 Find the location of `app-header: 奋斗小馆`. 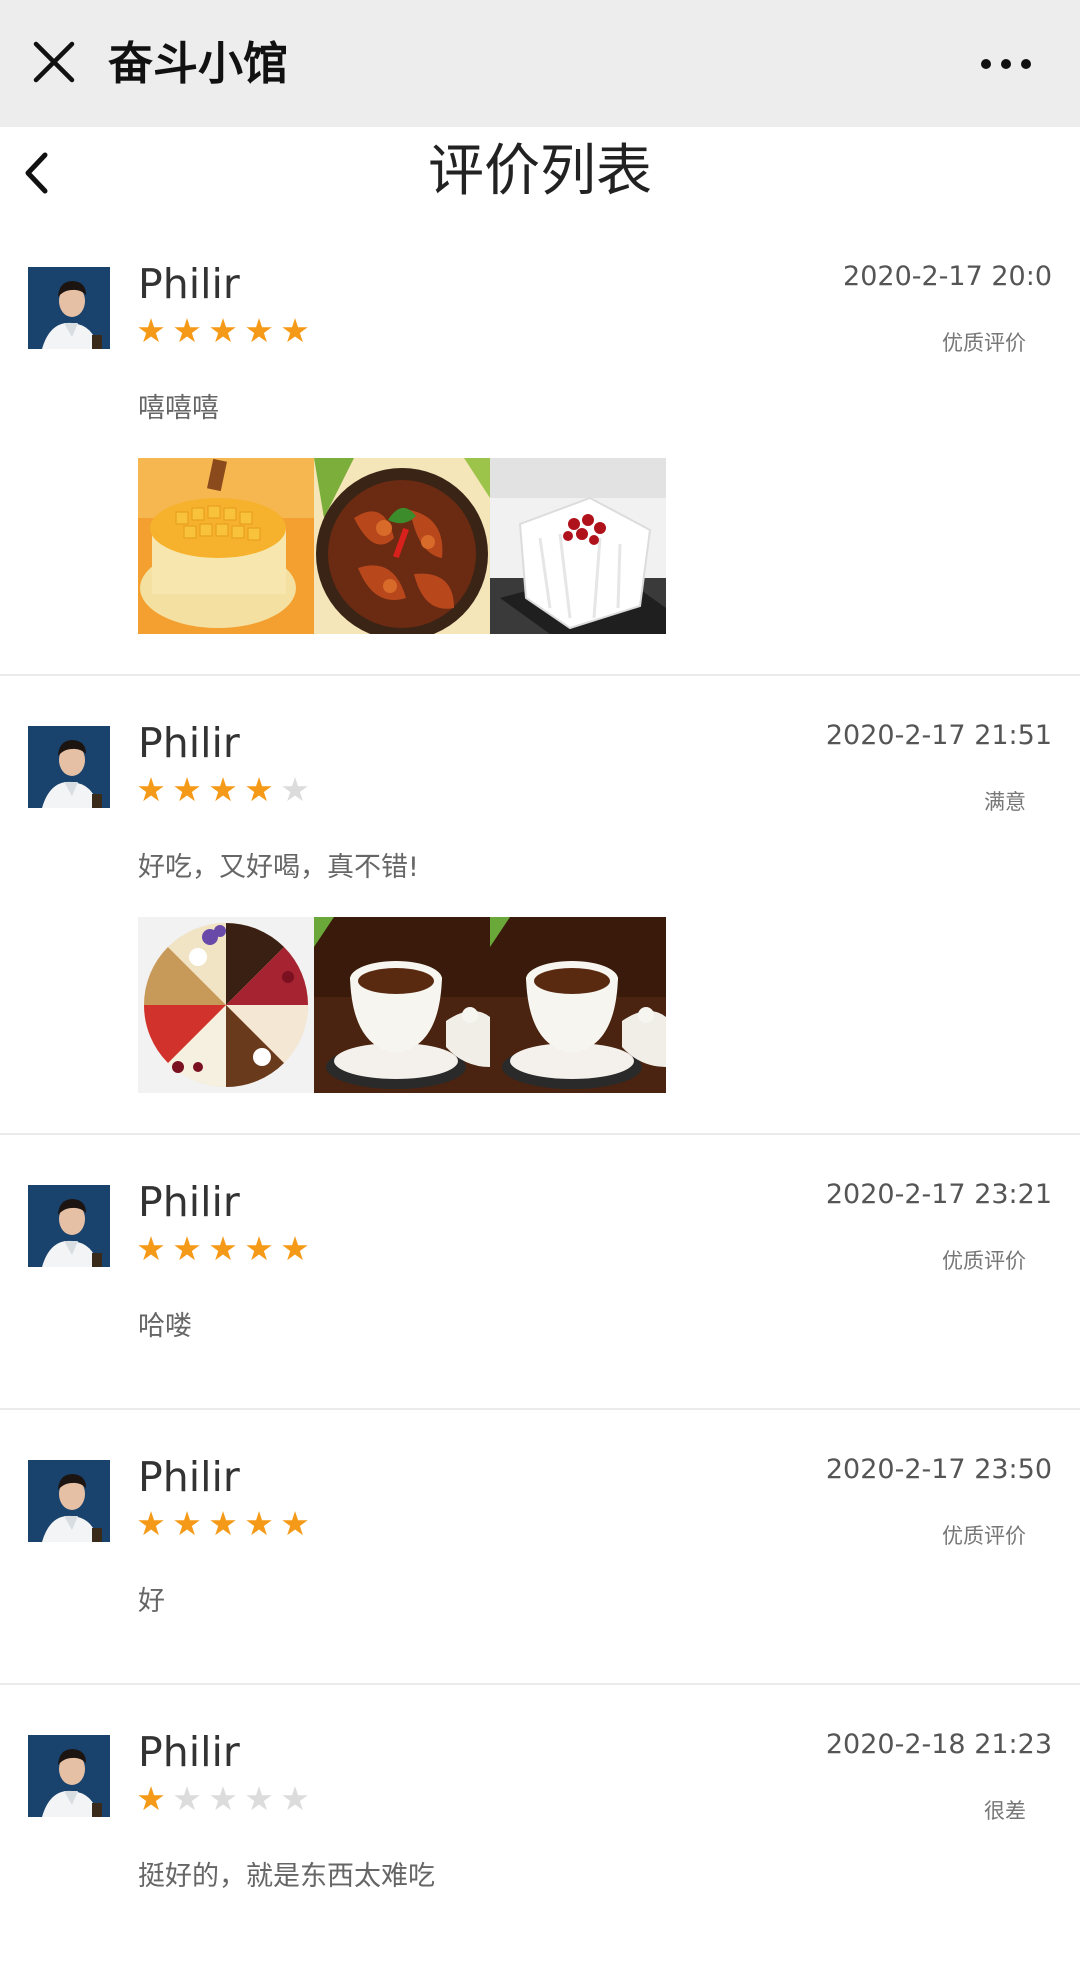

app-header: 奋斗小馆 is located at coordinates (540, 63).